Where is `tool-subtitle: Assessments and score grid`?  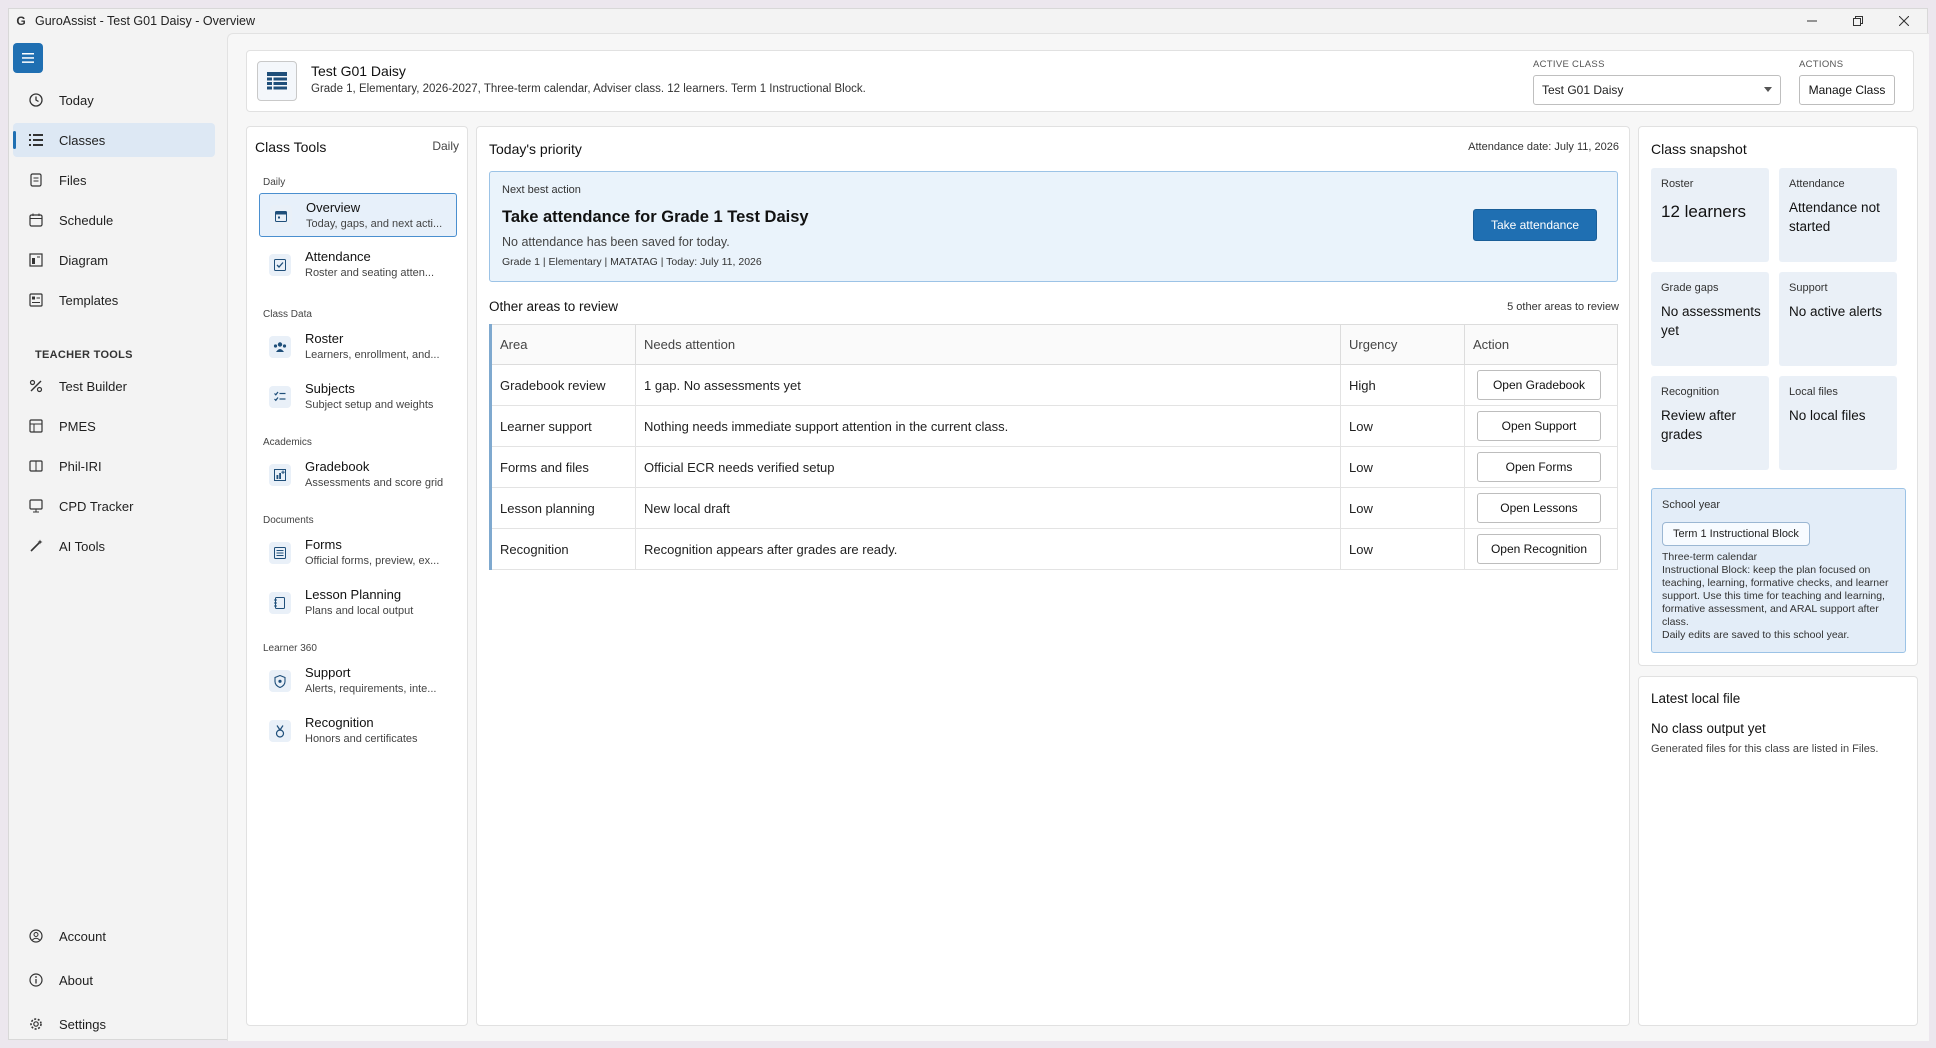
tool-subtitle: Assessments and score grid is located at coordinates (374, 483).